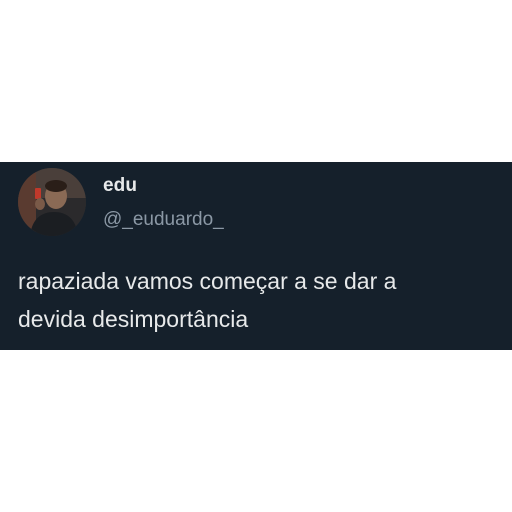 The height and width of the screenshot is (512, 512). What do you see at coordinates (120, 186) in the screenshot?
I see `author-display-name: edu` at bounding box center [120, 186].